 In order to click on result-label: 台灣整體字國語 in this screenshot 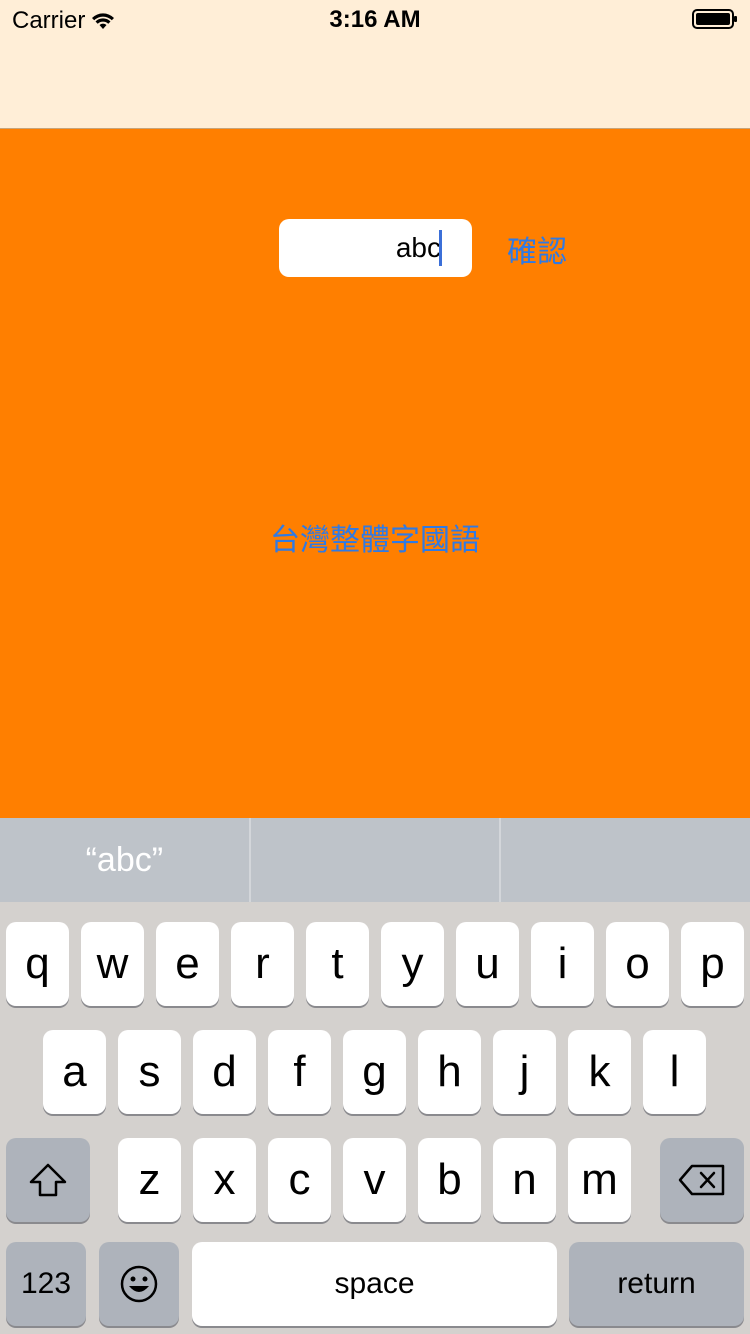, I will do `click(375, 540)`.